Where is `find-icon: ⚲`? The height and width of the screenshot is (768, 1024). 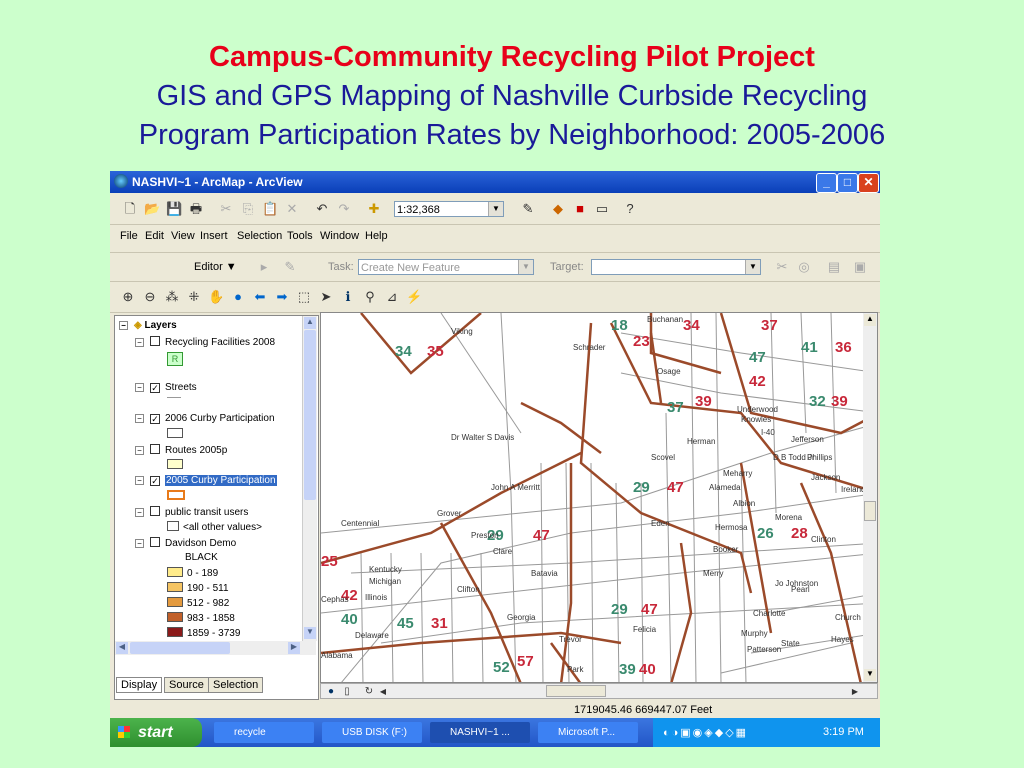 find-icon: ⚲ is located at coordinates (370, 297).